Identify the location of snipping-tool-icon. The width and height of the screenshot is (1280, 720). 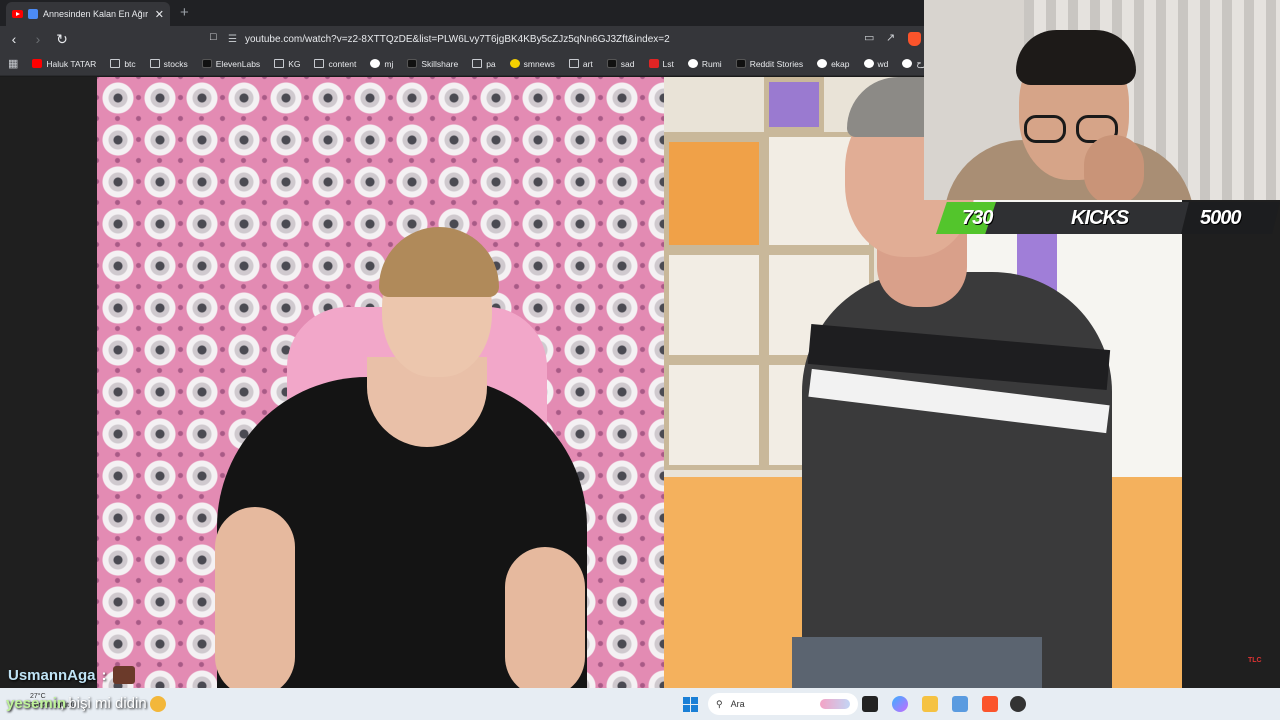
(960, 704).